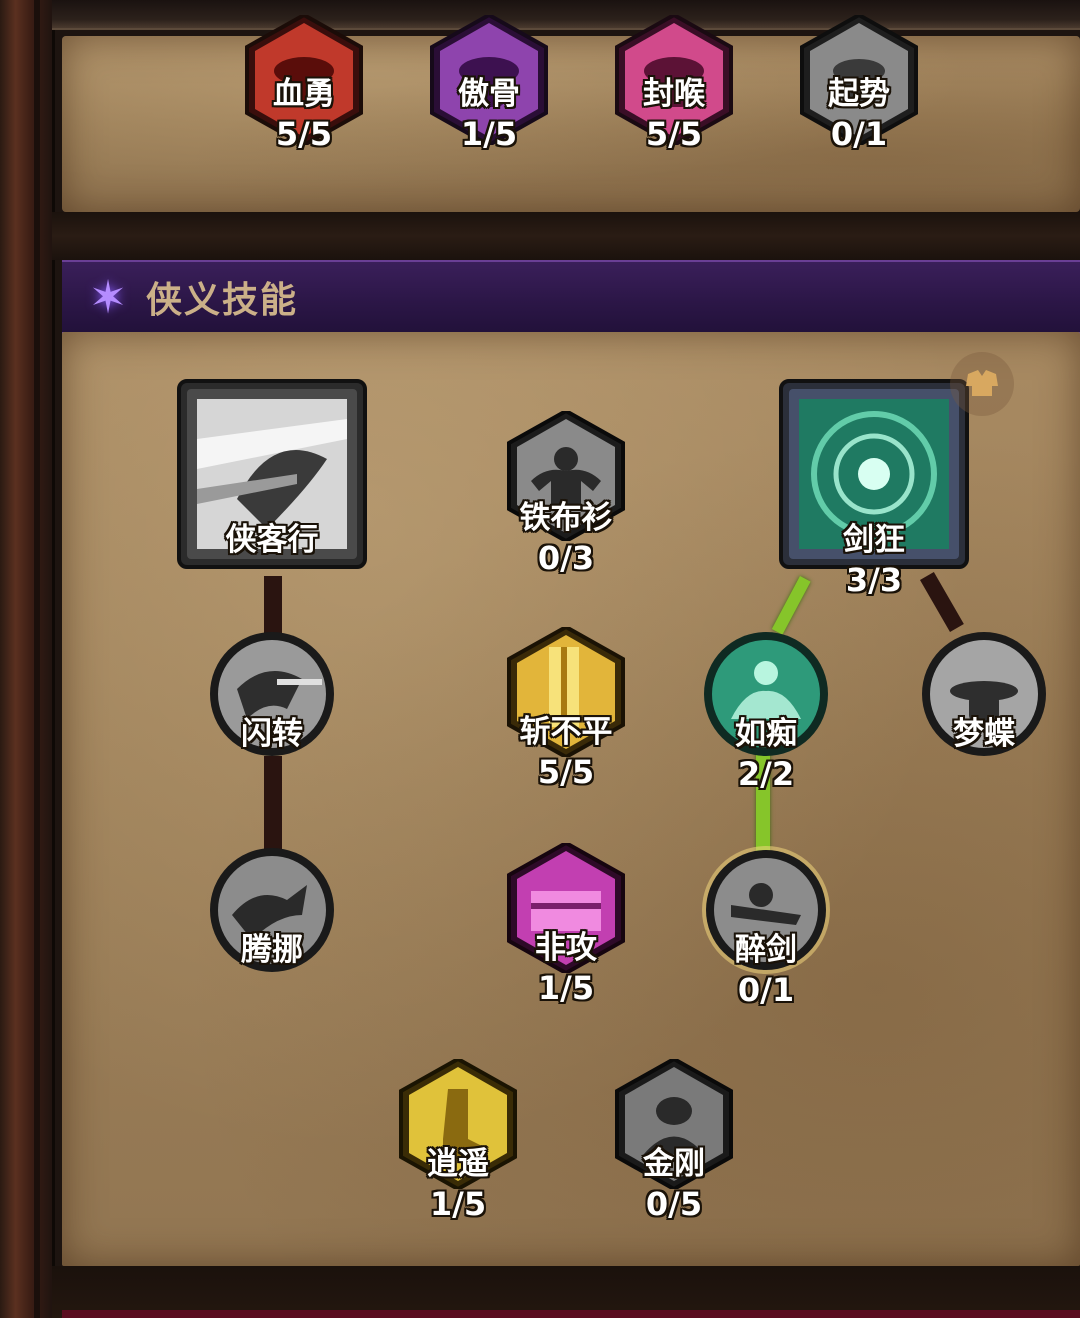  Describe the element at coordinates (272, 474) in the screenshot. I see `skill-xiakexing: 侠客行` at that location.